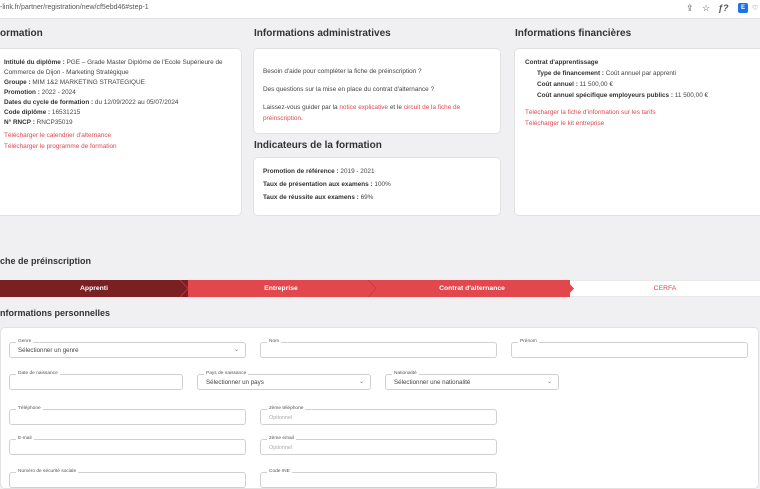 Image resolution: width=760 pixels, height=489 pixels. I want to click on step-entreprise: Entreprise, so click(281, 288).